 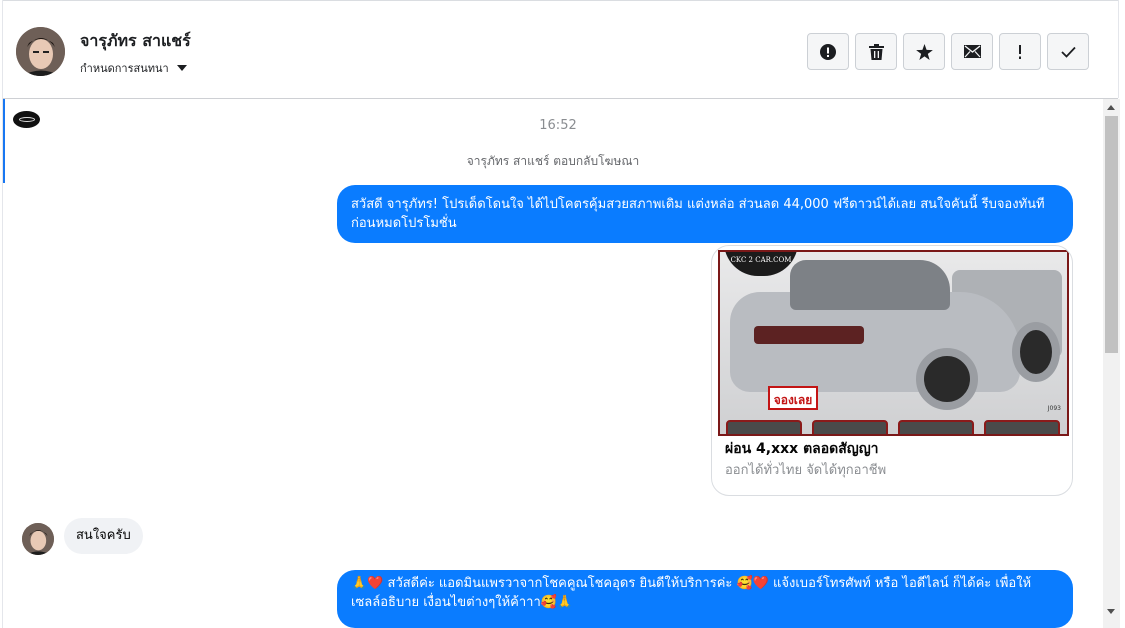 What do you see at coordinates (896, 427) in the screenshot?
I see `thumbnail-strip` at bounding box center [896, 427].